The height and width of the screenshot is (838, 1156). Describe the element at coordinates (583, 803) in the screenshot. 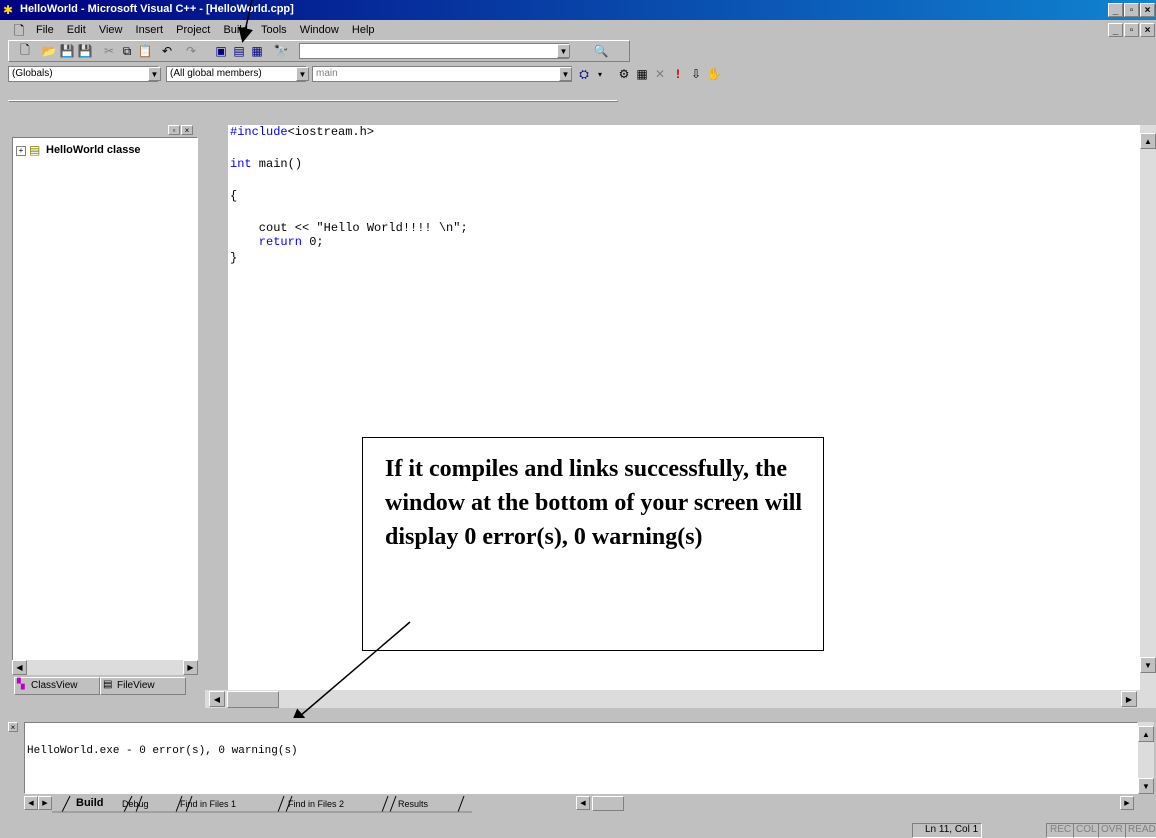

I see `output-hscroll-left-button: ◀` at that location.